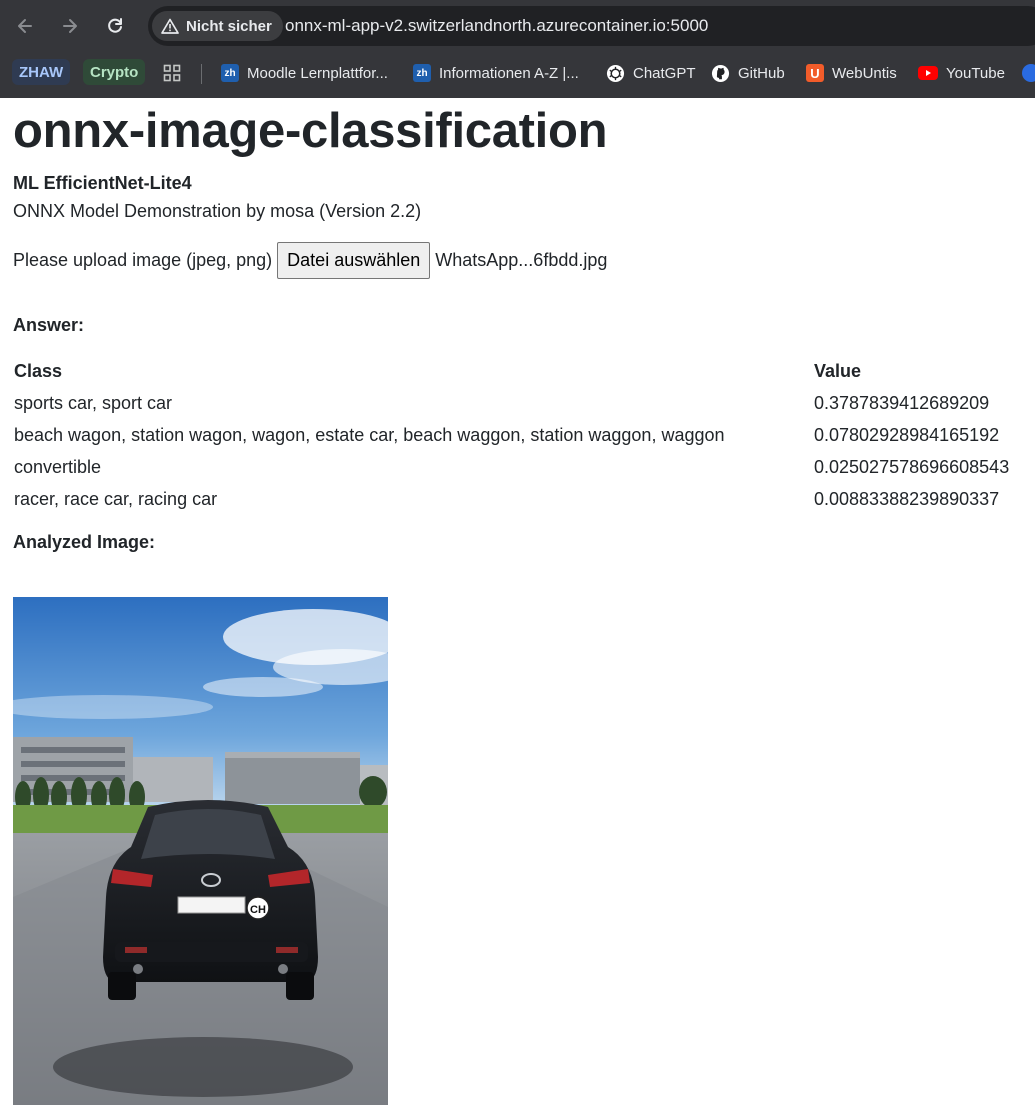  I want to click on bookmark-overflow, so click(1028, 73).